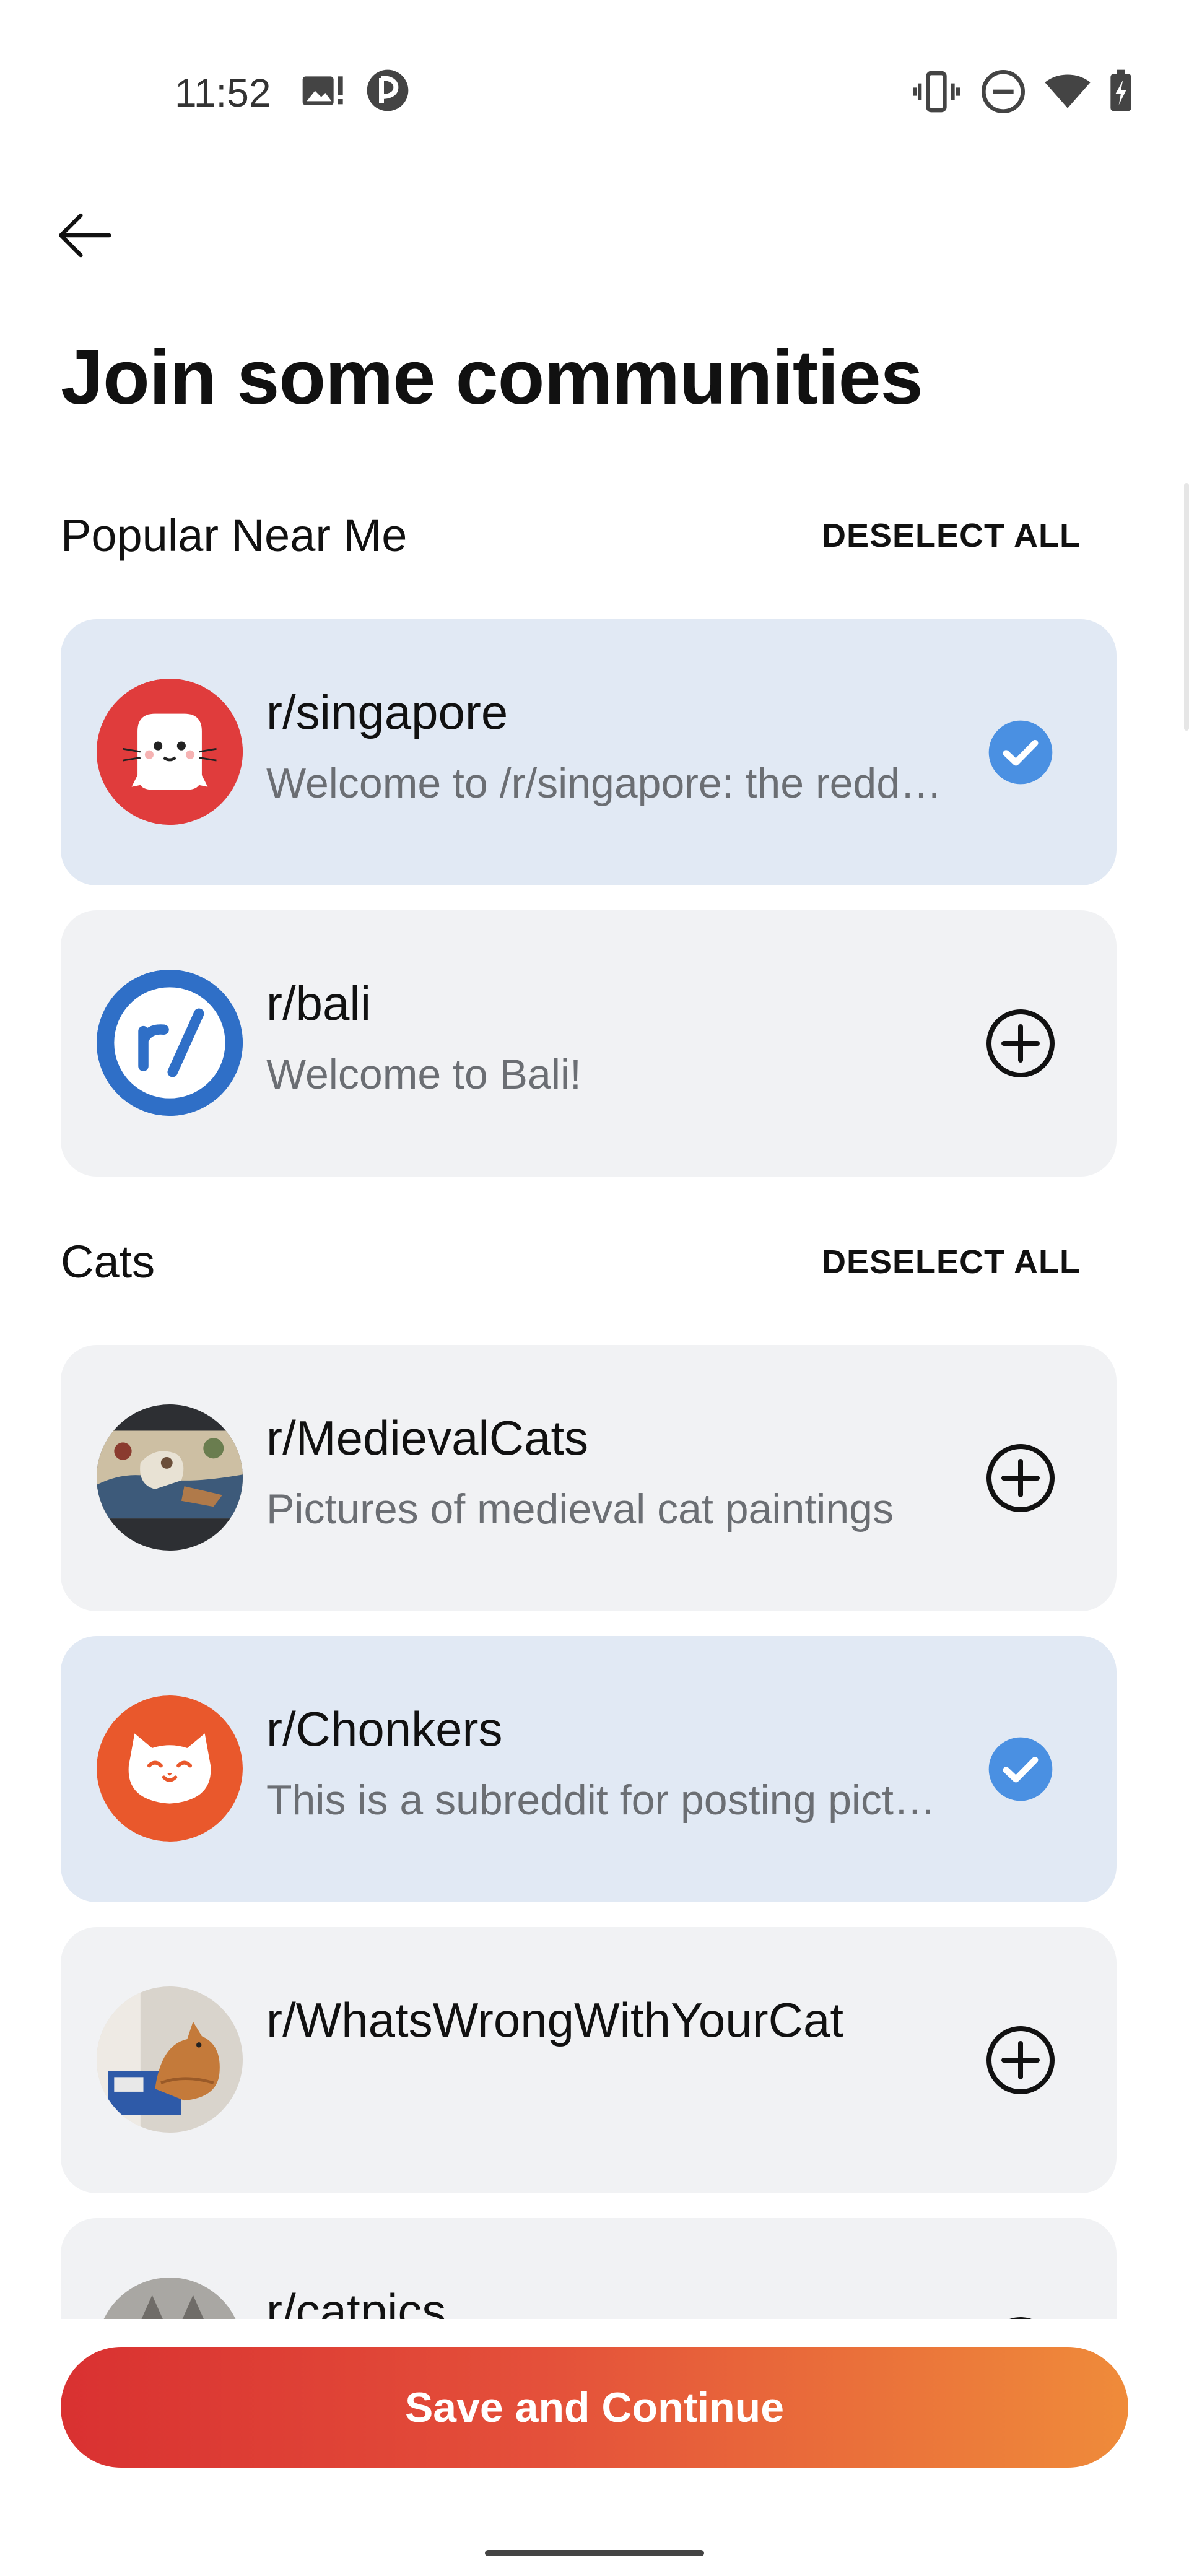  I want to click on chonky-cat-icon, so click(170, 1768).